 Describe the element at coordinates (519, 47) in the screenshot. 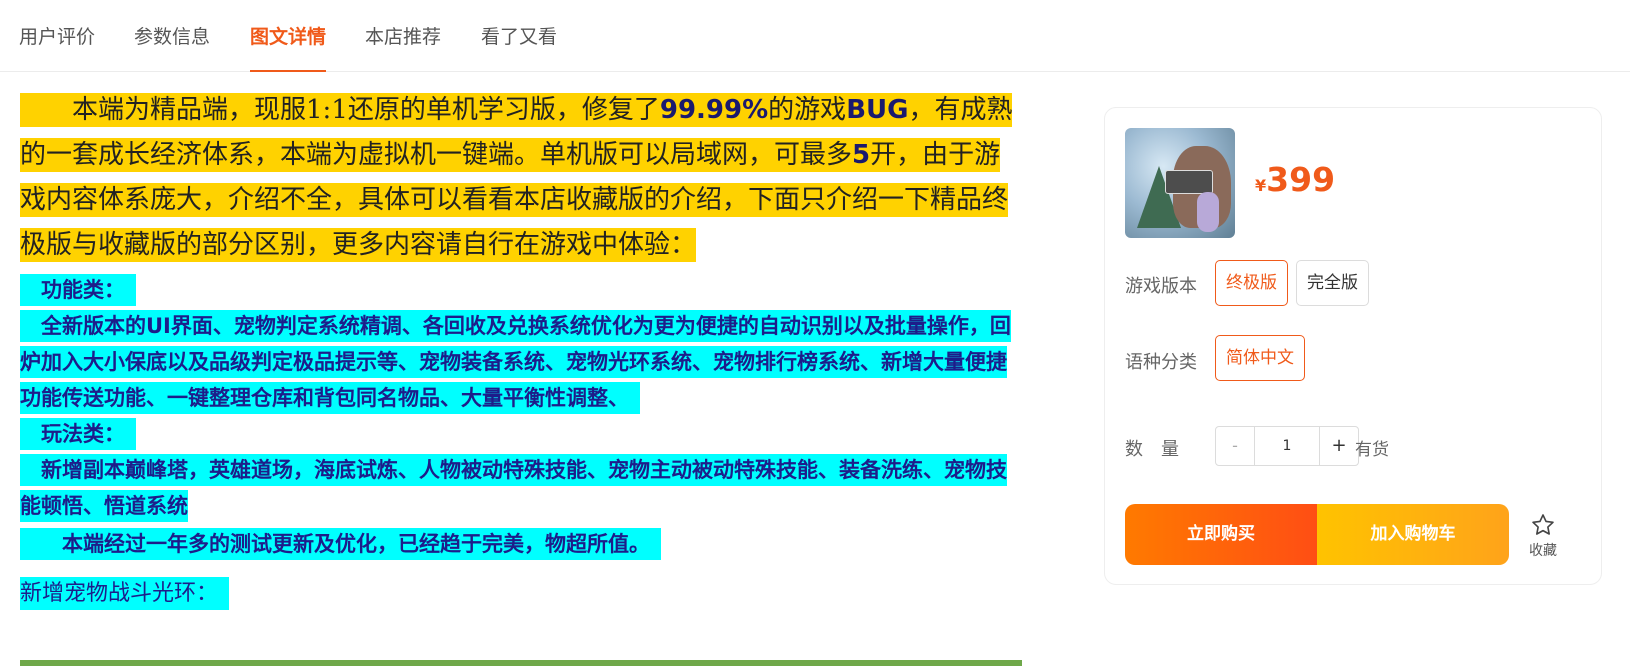

I see `tab-also-viewed: 看了又看` at that location.